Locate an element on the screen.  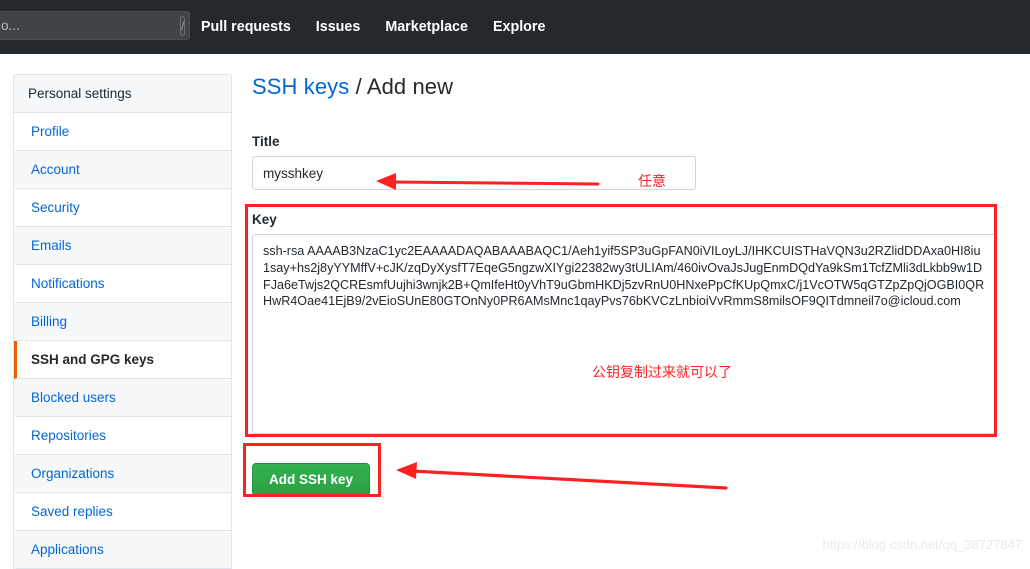
nav-link-marketplace: Marketplace is located at coordinates (426, 27).